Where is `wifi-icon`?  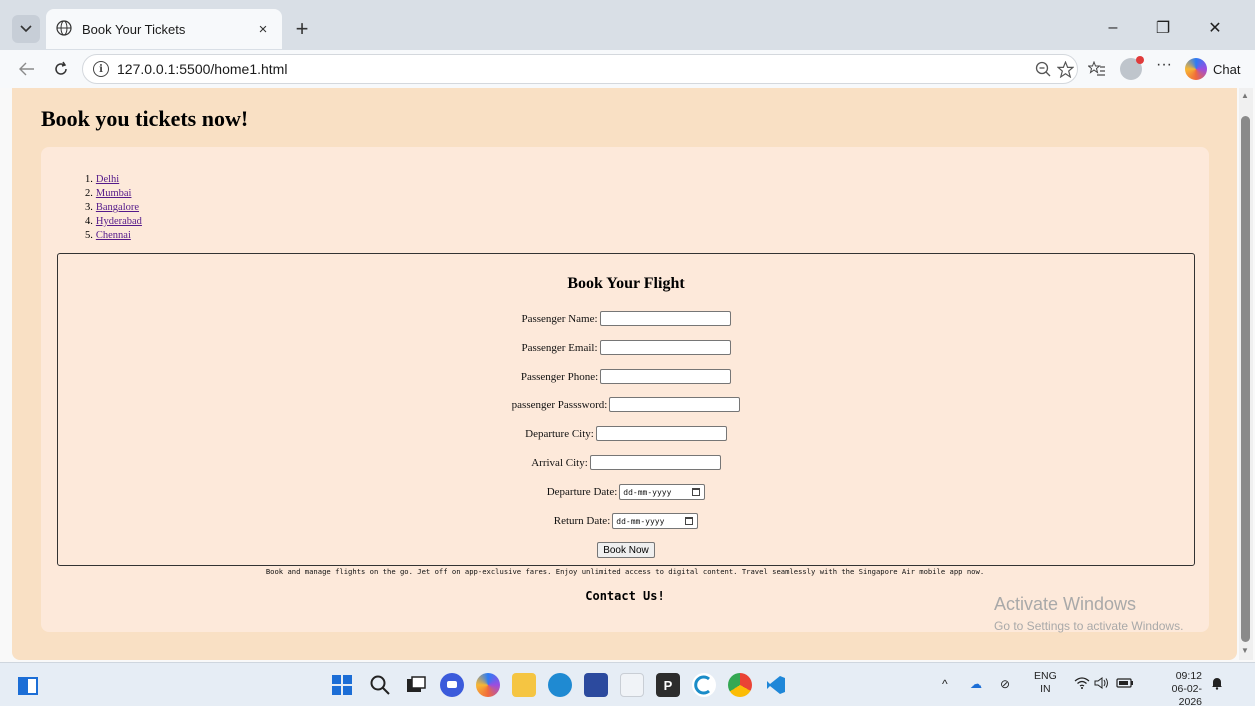 wifi-icon is located at coordinates (1082, 684).